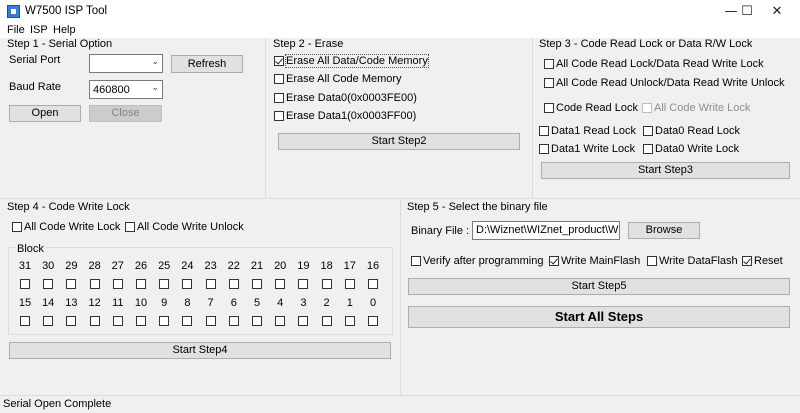 This screenshot has width=800, height=413. What do you see at coordinates (587, 131) in the screenshot?
I see `data1-read-lock-checkbox: Data1 Read Lock` at bounding box center [587, 131].